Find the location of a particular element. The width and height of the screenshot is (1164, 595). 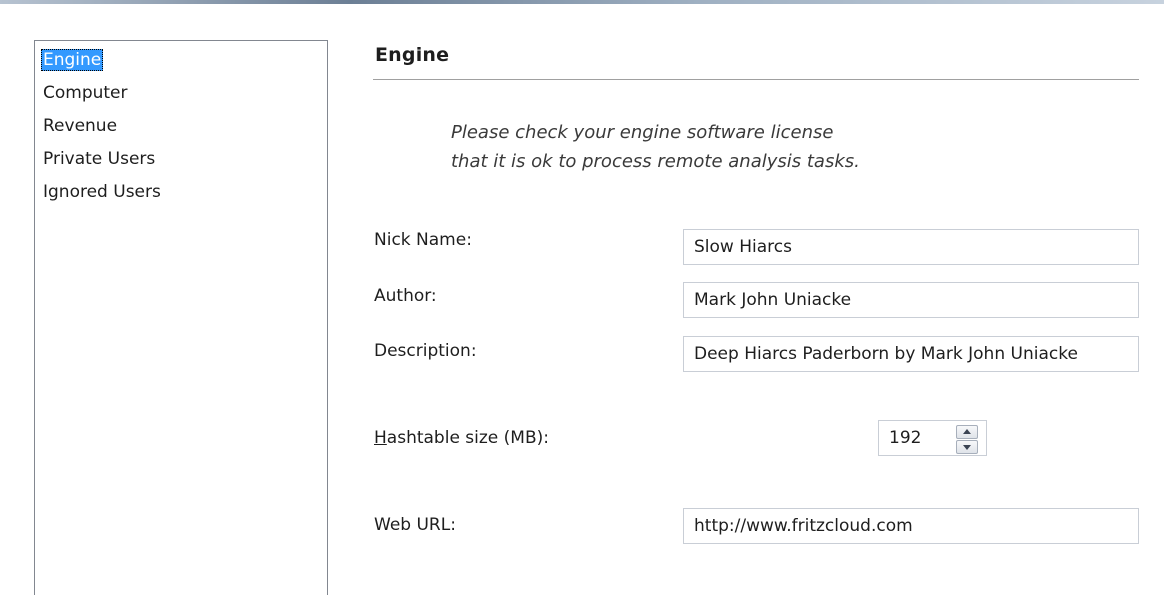

arrow-down-icon is located at coordinates (967, 447).